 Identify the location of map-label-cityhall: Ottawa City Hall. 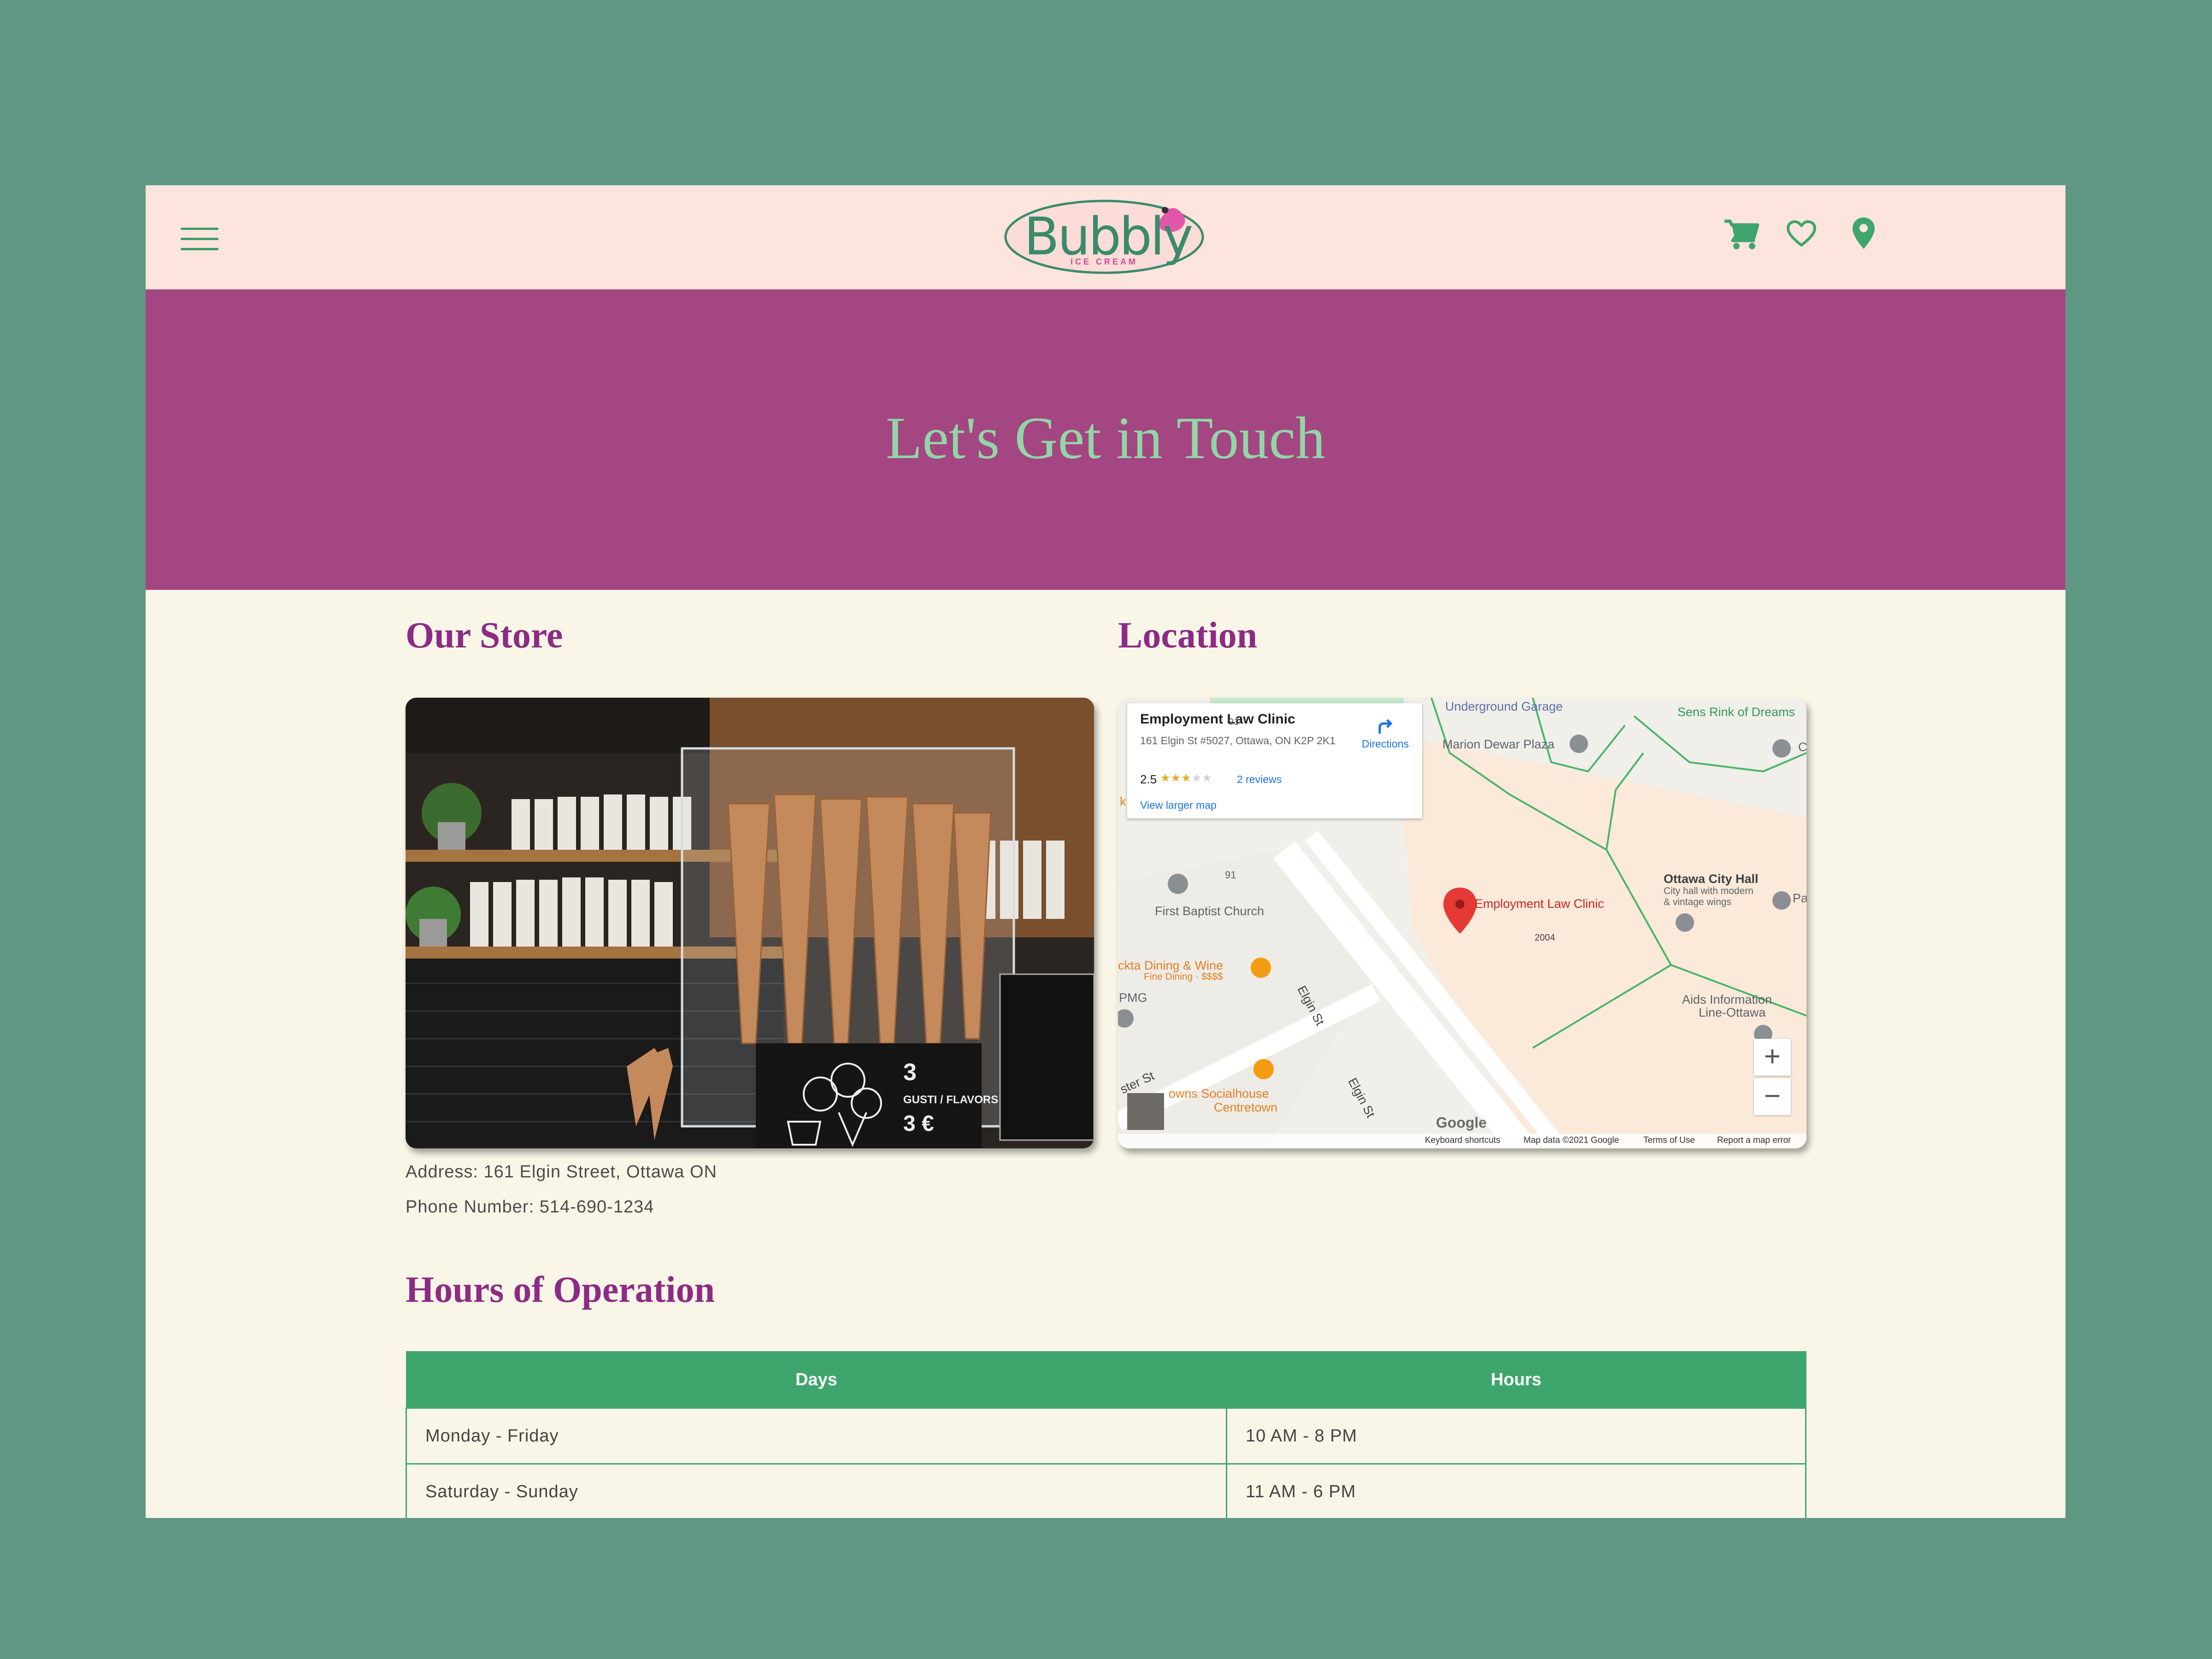
(1711, 879).